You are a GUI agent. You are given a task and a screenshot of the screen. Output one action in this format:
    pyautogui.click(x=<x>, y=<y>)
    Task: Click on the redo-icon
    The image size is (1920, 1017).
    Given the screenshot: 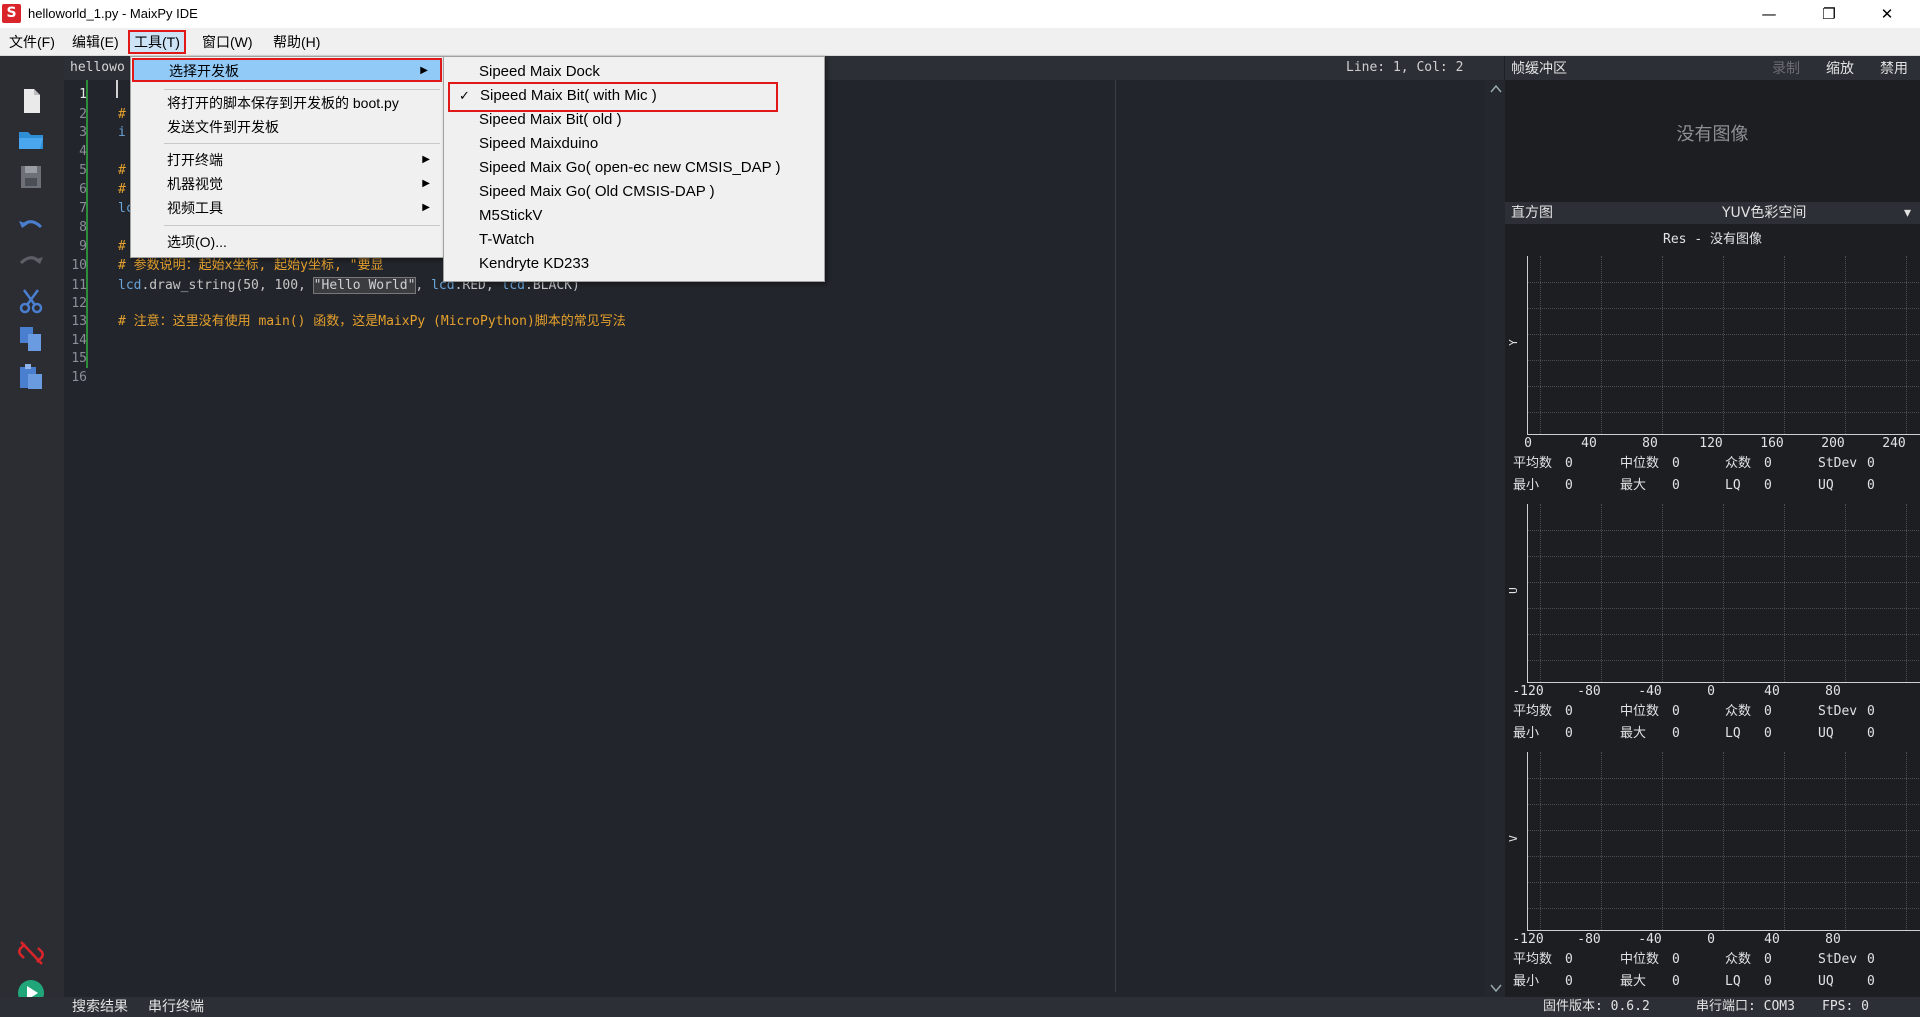 What is the action you would take?
    pyautogui.click(x=31, y=263)
    